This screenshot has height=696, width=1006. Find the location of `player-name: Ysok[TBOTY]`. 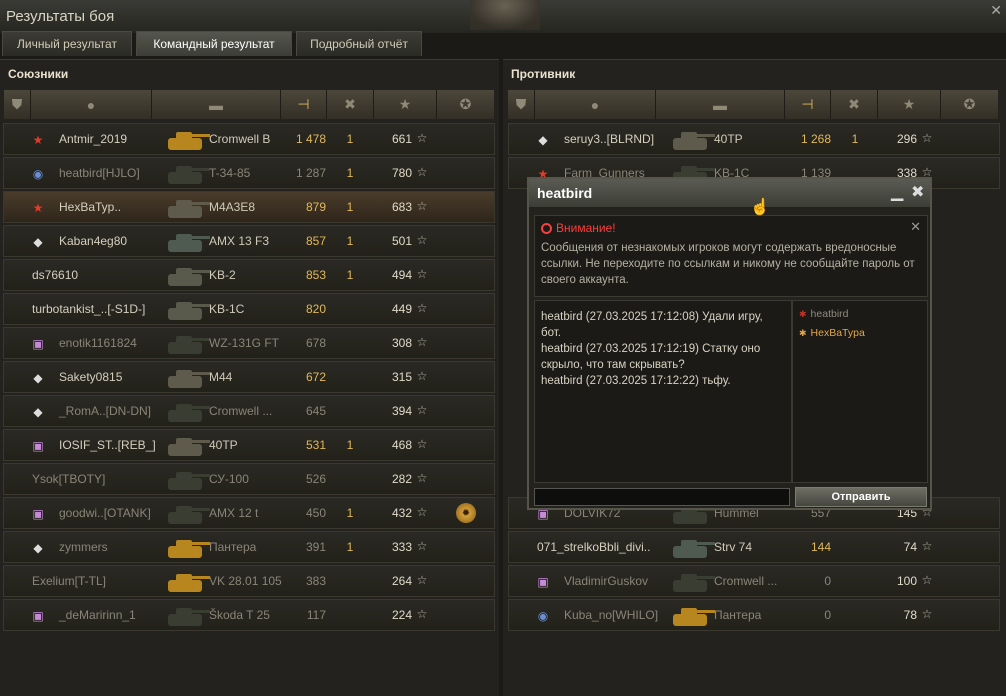

player-name: Ysok[TBOTY] is located at coordinates (68, 479).